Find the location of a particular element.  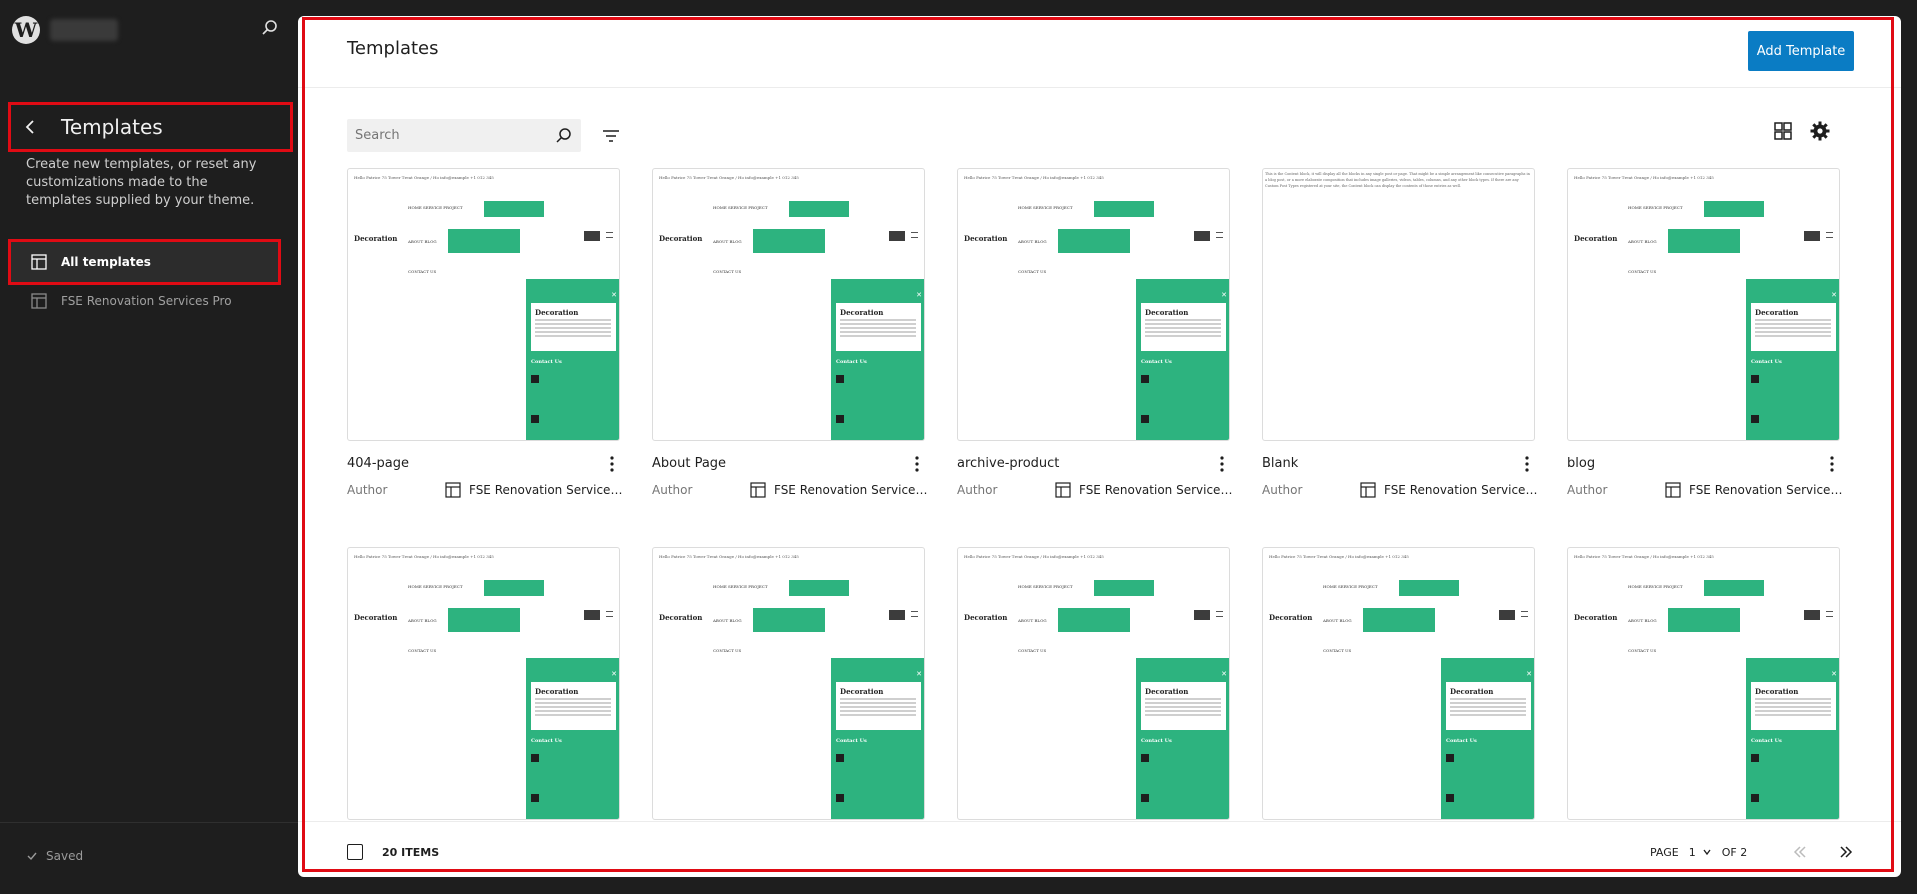

template-title: archive-product is located at coordinates (1008, 463).